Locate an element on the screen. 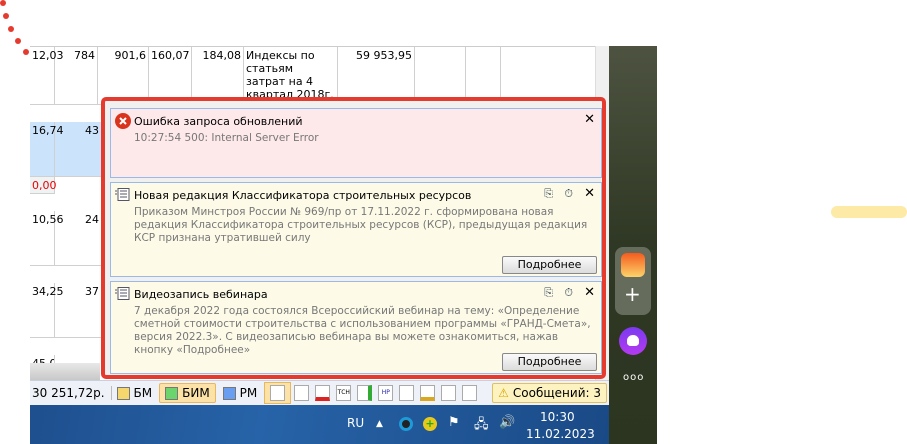 The image size is (907, 444). language-indicator: RU is located at coordinates (355, 423).